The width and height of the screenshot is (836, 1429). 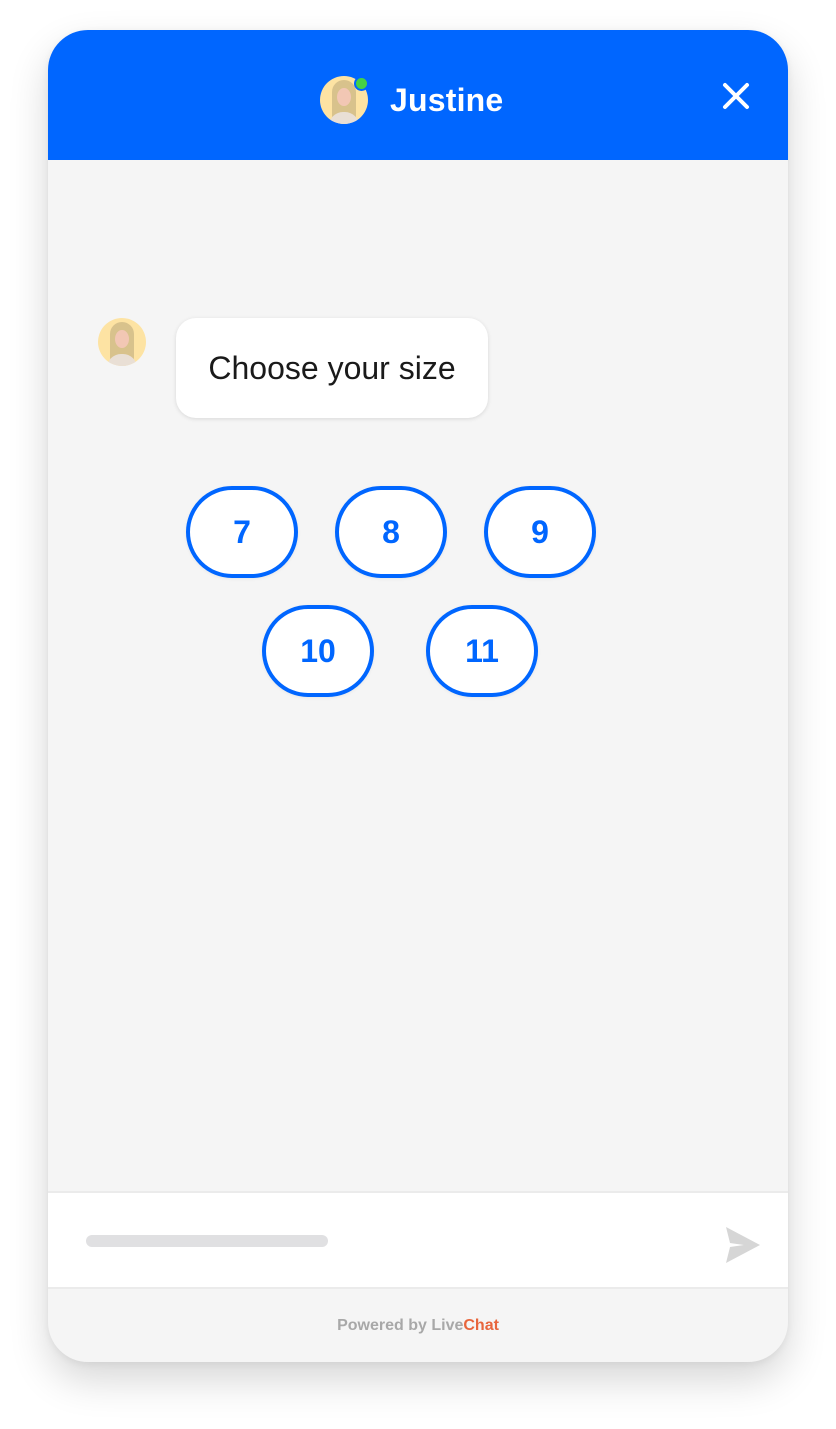 What do you see at coordinates (207, 1241) in the screenshot?
I see `message-input` at bounding box center [207, 1241].